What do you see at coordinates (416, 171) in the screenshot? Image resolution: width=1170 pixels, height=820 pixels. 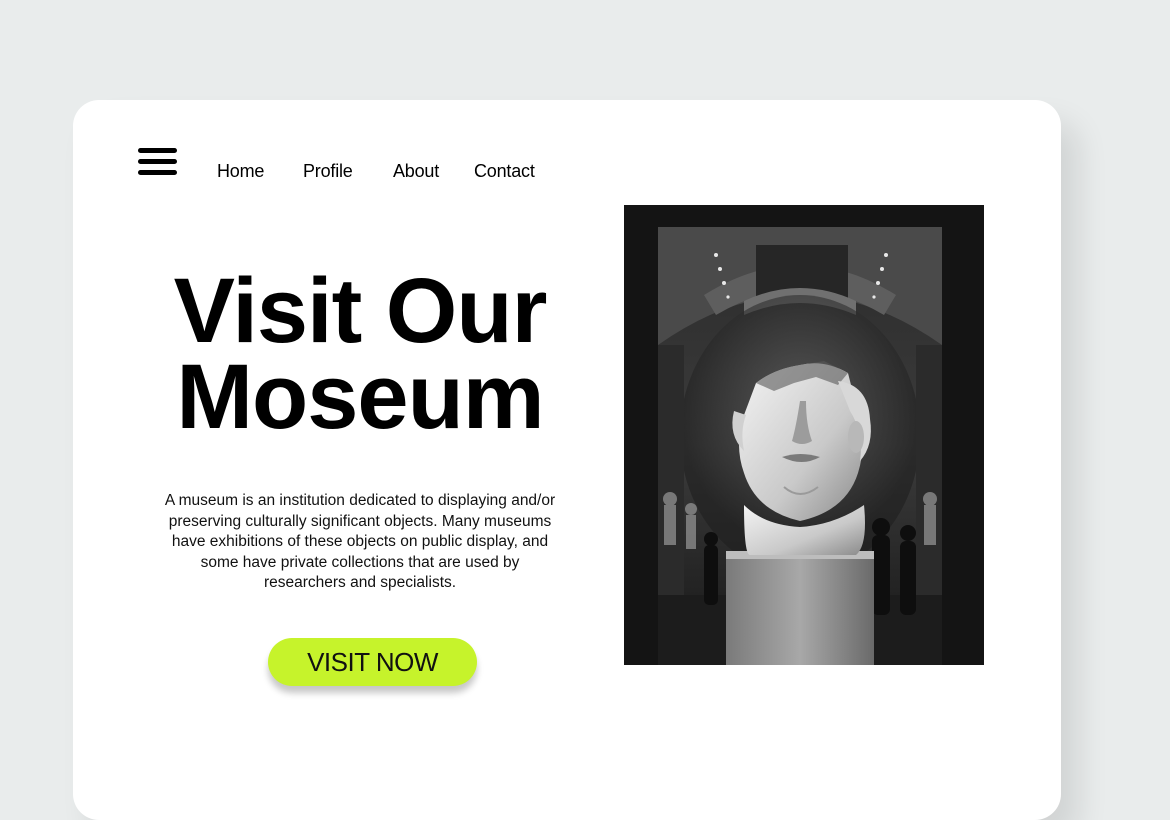 I see `nav-about-link: About` at bounding box center [416, 171].